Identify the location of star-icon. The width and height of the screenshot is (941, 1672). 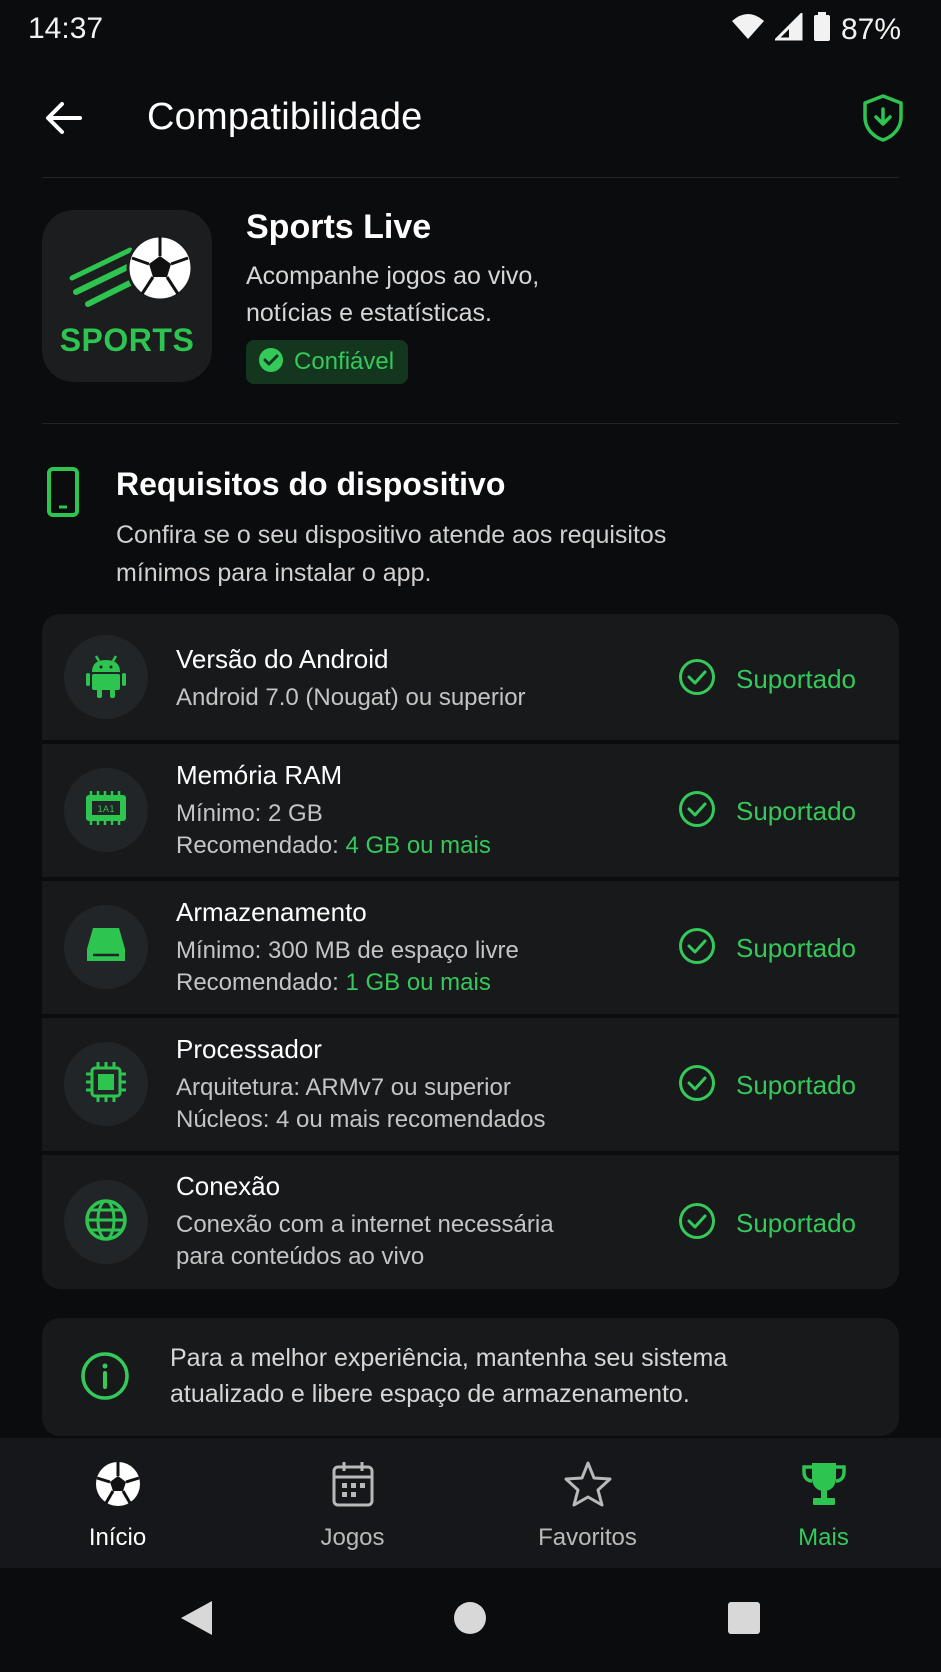
(588, 1486).